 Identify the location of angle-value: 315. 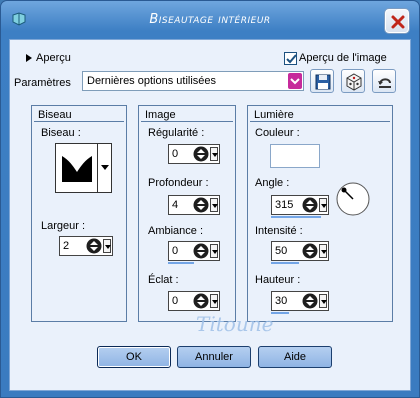
(284, 205).